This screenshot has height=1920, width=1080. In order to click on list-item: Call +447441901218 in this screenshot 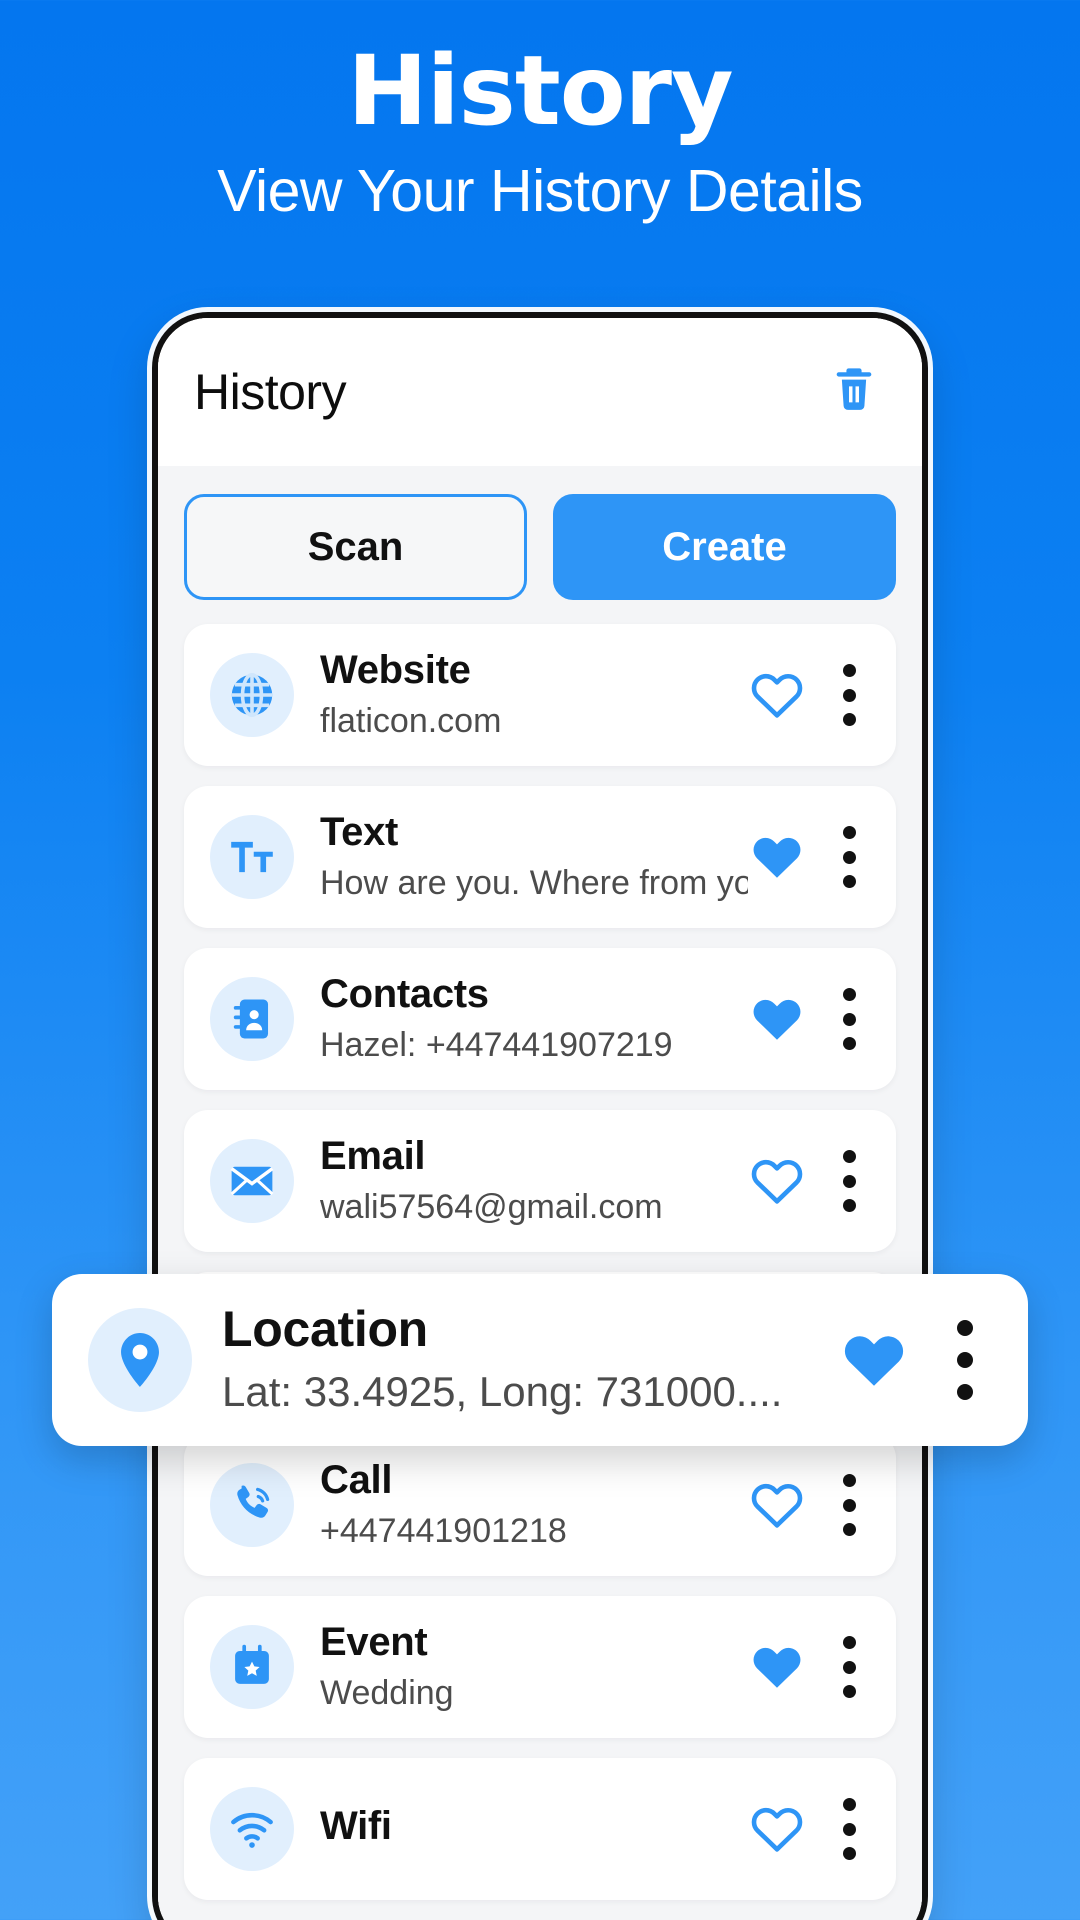, I will do `click(540, 1505)`.